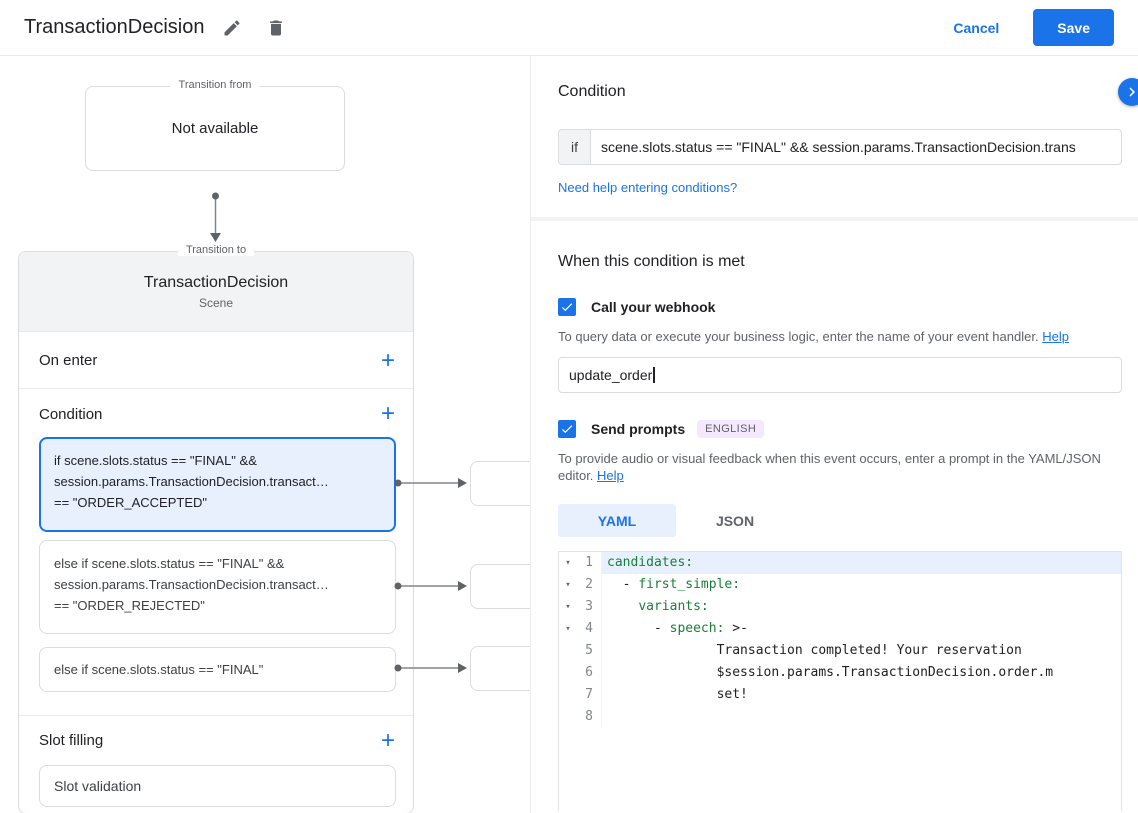  Describe the element at coordinates (169, 563) in the screenshot. I see `condition-card-line: else if scene.slots.status == "FINAL" &&` at that location.